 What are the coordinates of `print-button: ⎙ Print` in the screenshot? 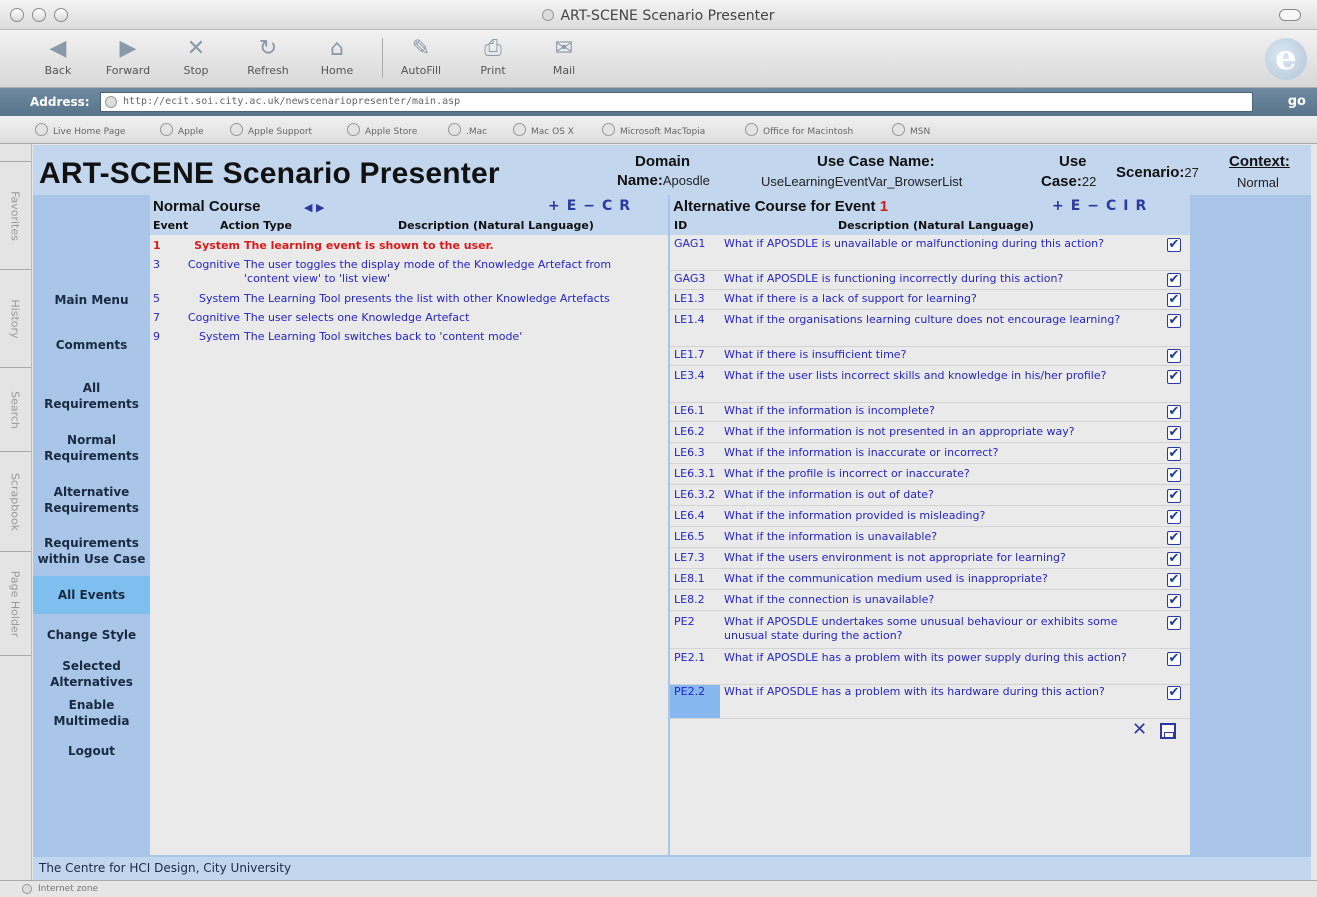 It's located at (493, 55).